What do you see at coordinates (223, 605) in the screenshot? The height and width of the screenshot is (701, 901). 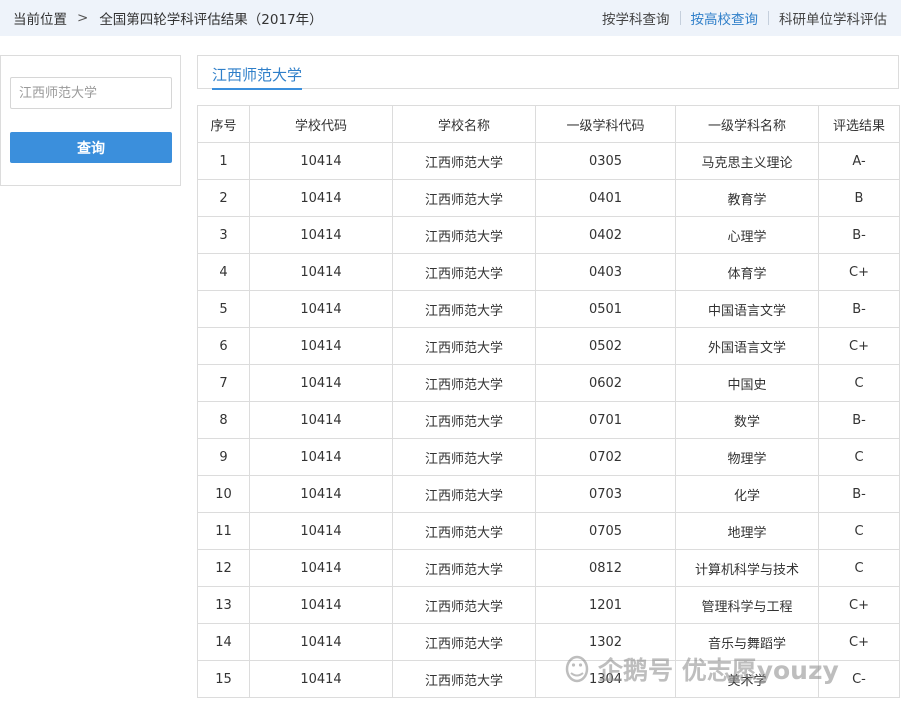 I see `cell-seq: 13` at bounding box center [223, 605].